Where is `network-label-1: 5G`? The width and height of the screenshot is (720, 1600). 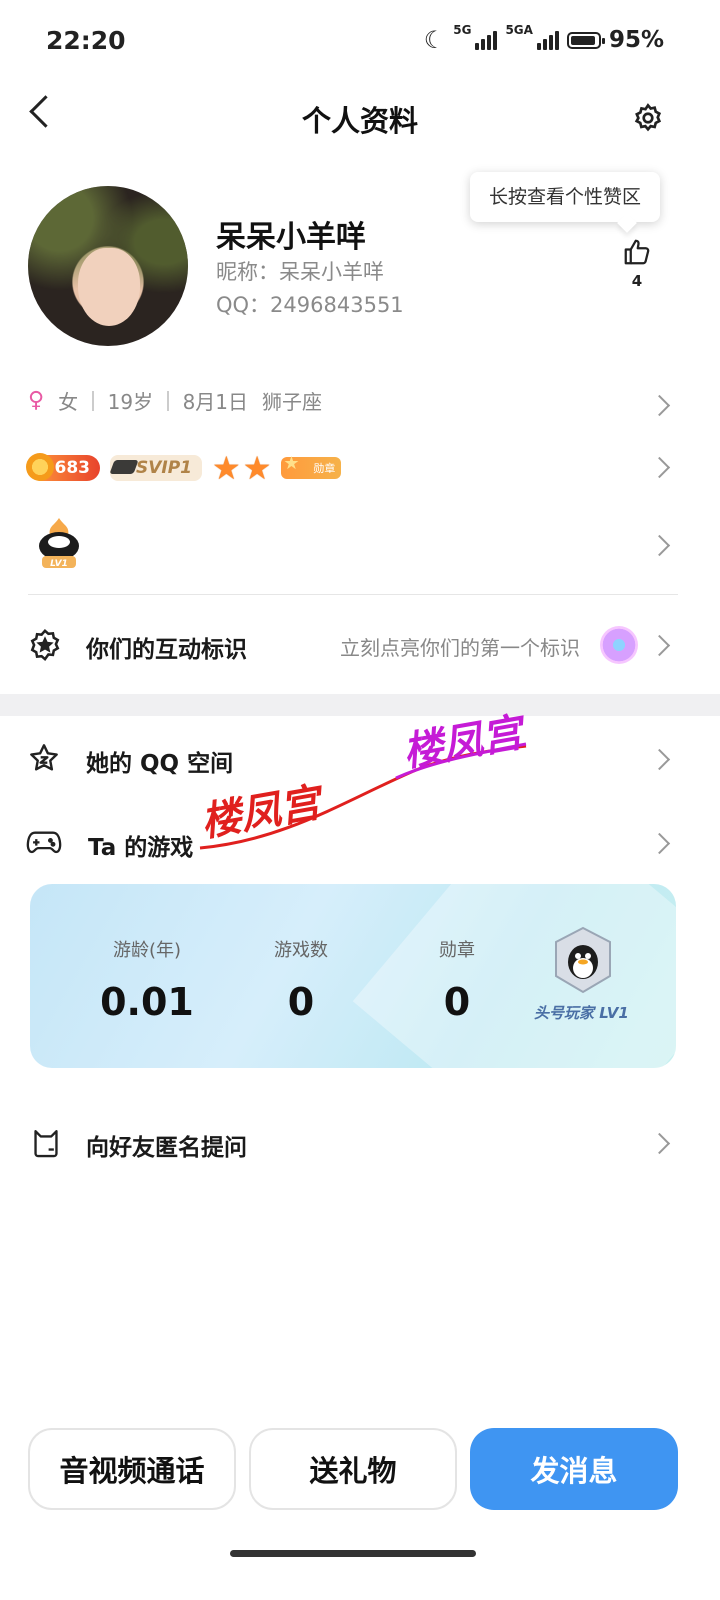
network-label-1: 5G is located at coordinates (462, 30).